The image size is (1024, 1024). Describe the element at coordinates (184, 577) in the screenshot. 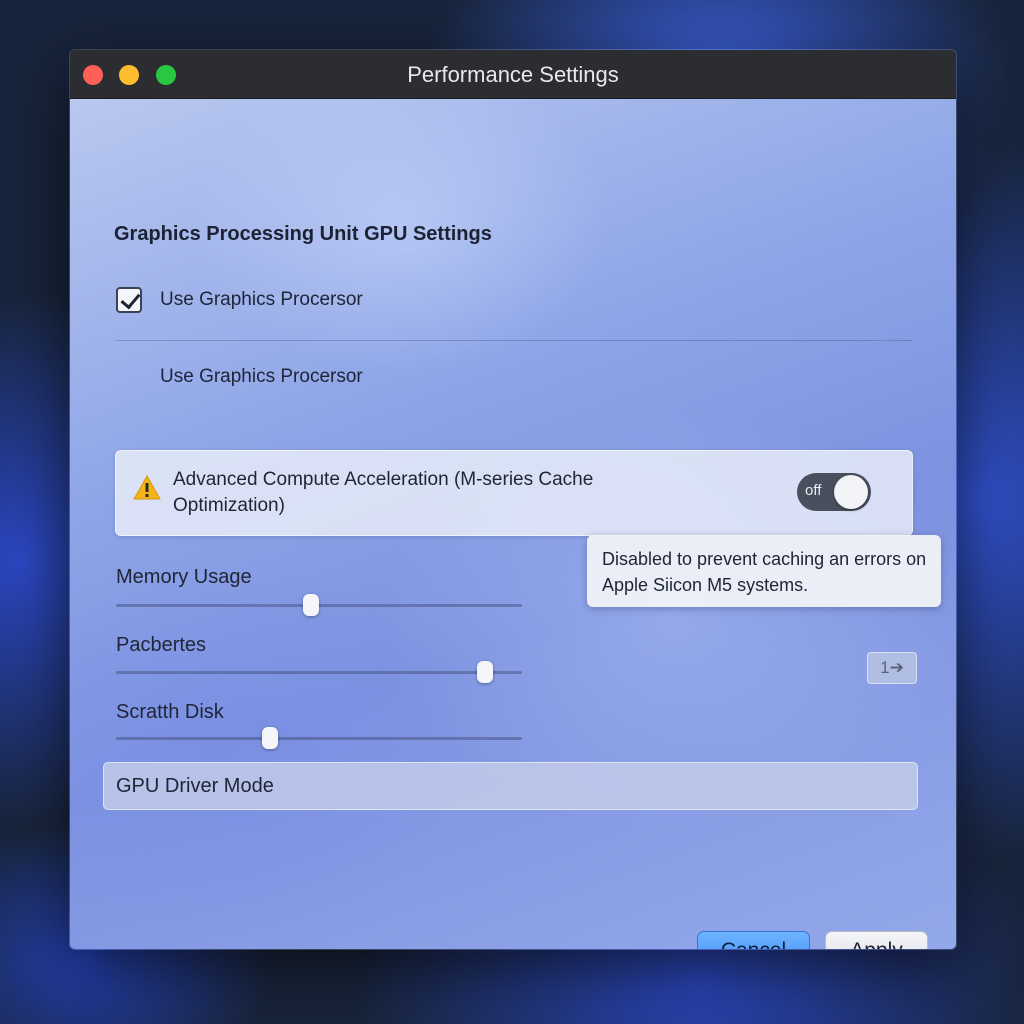

I see `memory-usage-label: Memory Usage` at that location.